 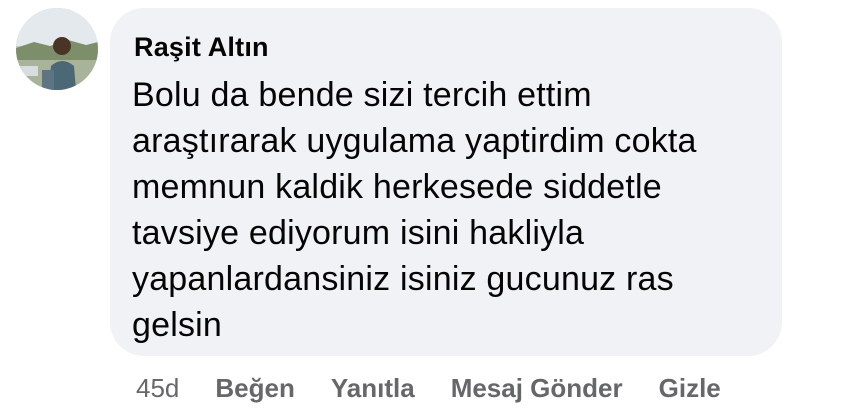 What do you see at coordinates (157, 388) in the screenshot?
I see `comment-timestamp: 45d` at bounding box center [157, 388].